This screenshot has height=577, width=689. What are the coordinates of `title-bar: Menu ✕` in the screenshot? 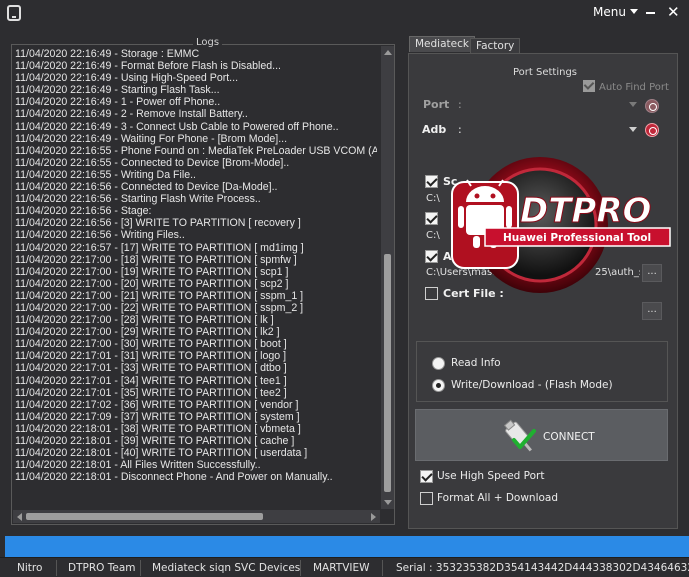 It's located at (344, 13).